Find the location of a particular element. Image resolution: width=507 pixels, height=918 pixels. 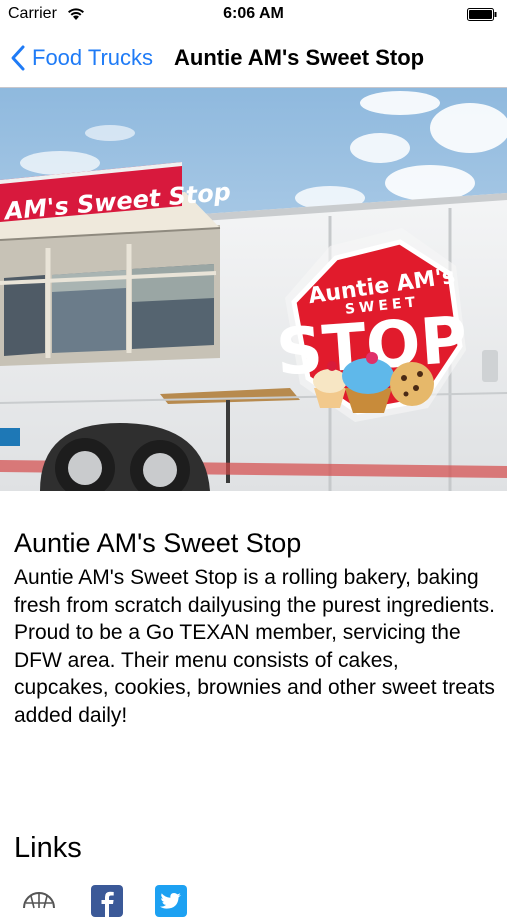

links-heading: Links is located at coordinates (48, 848).